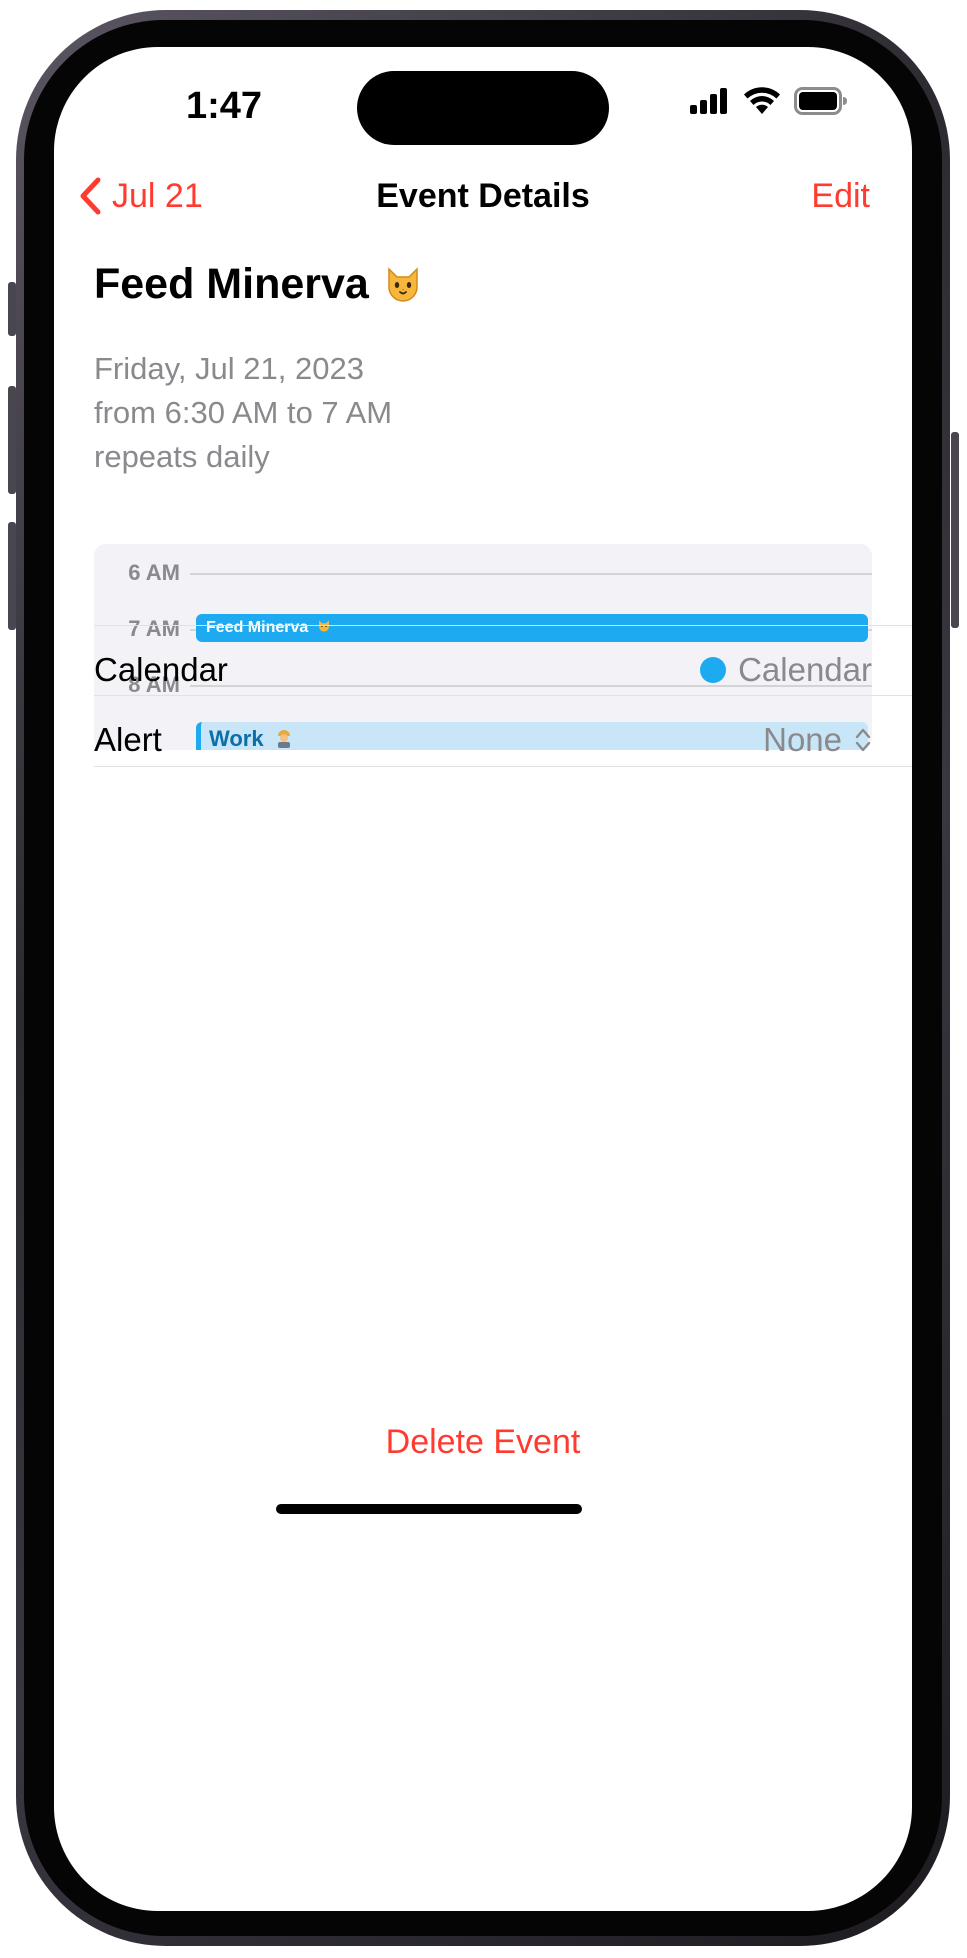 This screenshot has width=967, height=1958. Describe the element at coordinates (503, 739) in the screenshot. I see `alert-row: Alert None` at that location.